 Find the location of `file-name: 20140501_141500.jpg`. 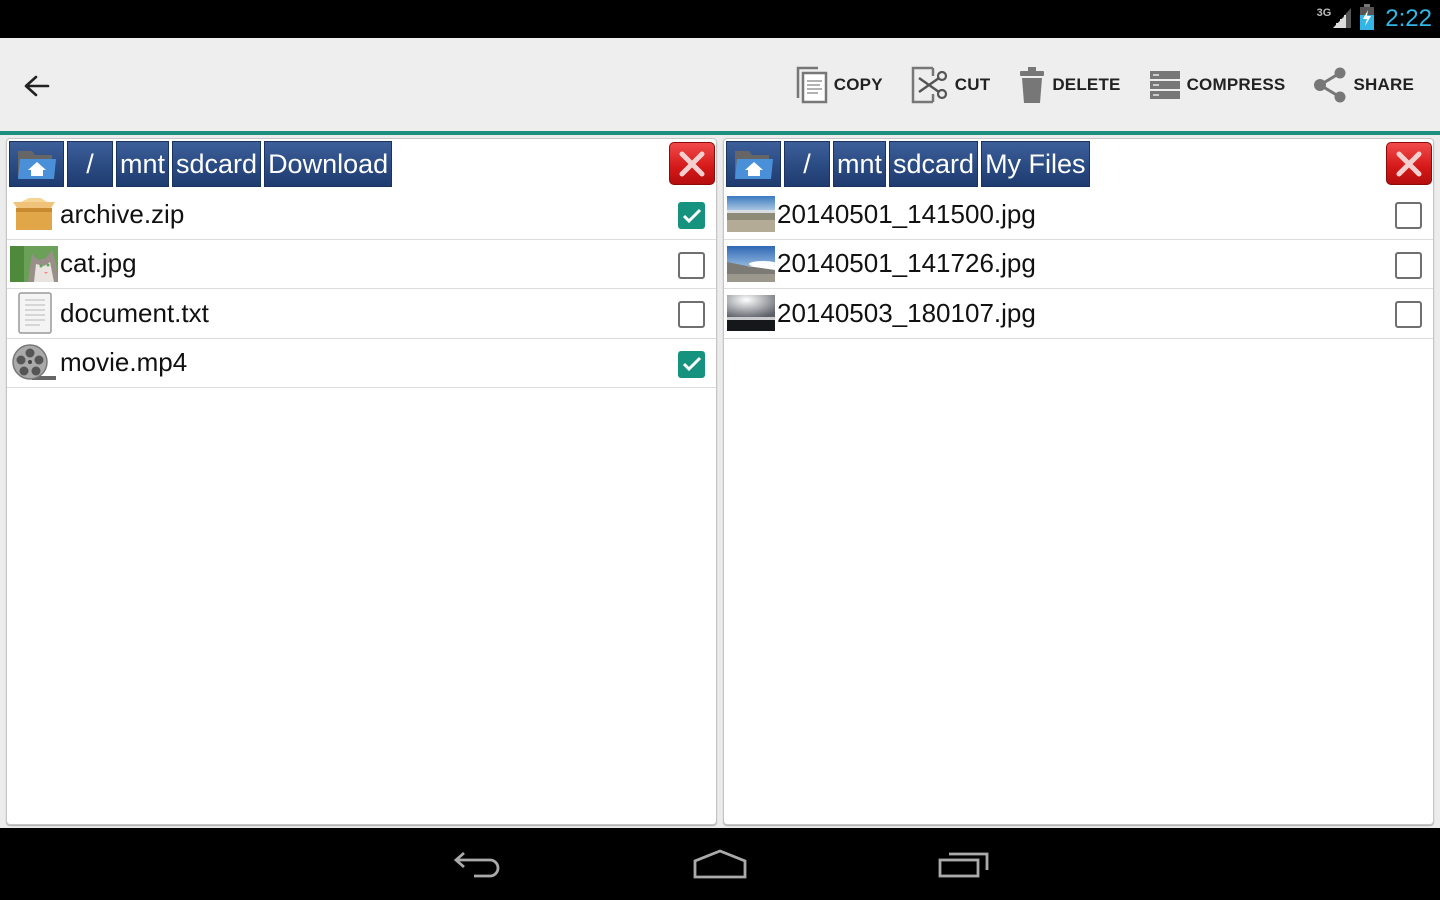

file-name: 20140501_141500.jpg is located at coordinates (906, 213).